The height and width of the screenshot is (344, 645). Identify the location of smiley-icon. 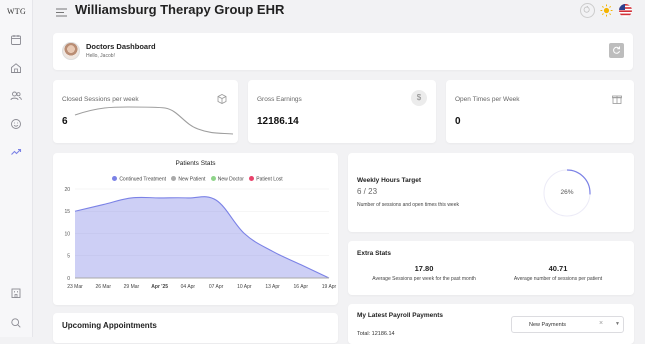
(16, 124).